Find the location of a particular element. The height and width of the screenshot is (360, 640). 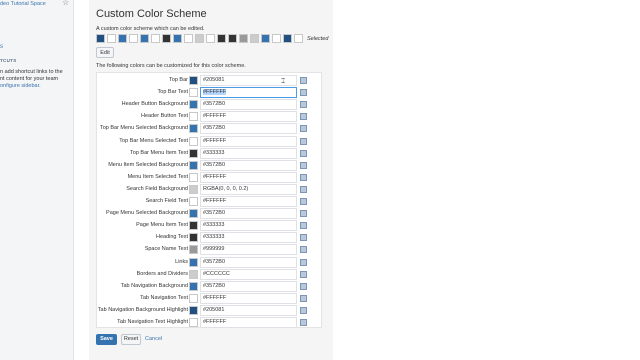

color-value-input: #205081 is located at coordinates (248, 310).